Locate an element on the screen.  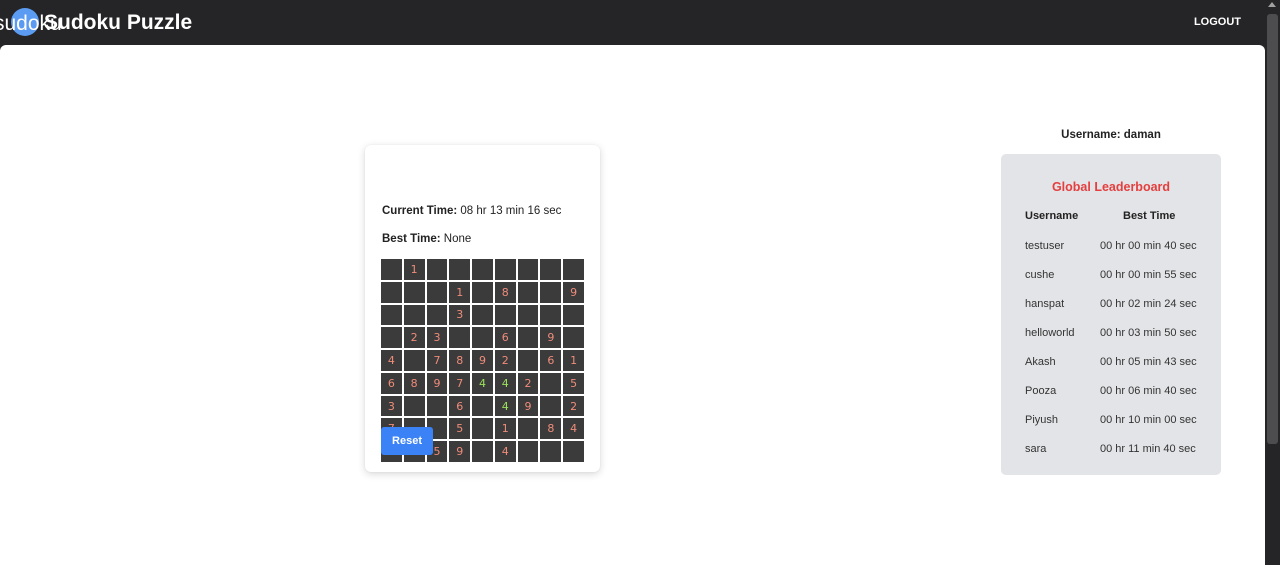
username-label: Username: daman is located at coordinates (1111, 135).